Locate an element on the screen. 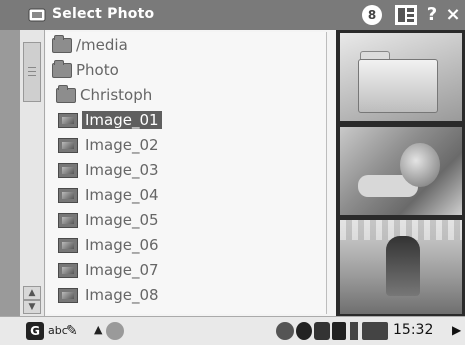 This screenshot has width=465, height=345. list-item-label: Christoph is located at coordinates (116, 95).